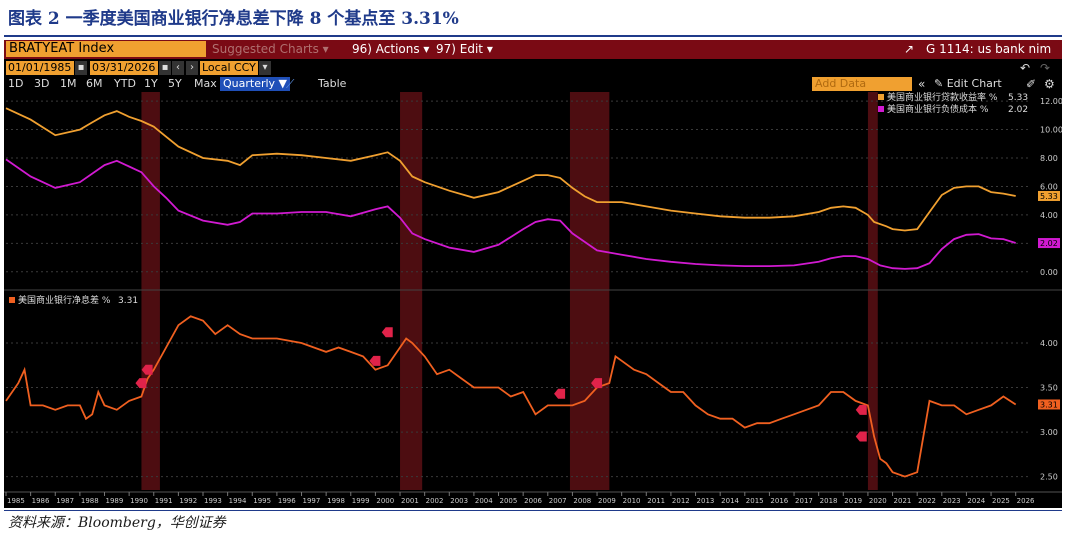 This screenshot has height=541, width=1066. I want to click on calendar-icon-start: ▪, so click(81, 68).